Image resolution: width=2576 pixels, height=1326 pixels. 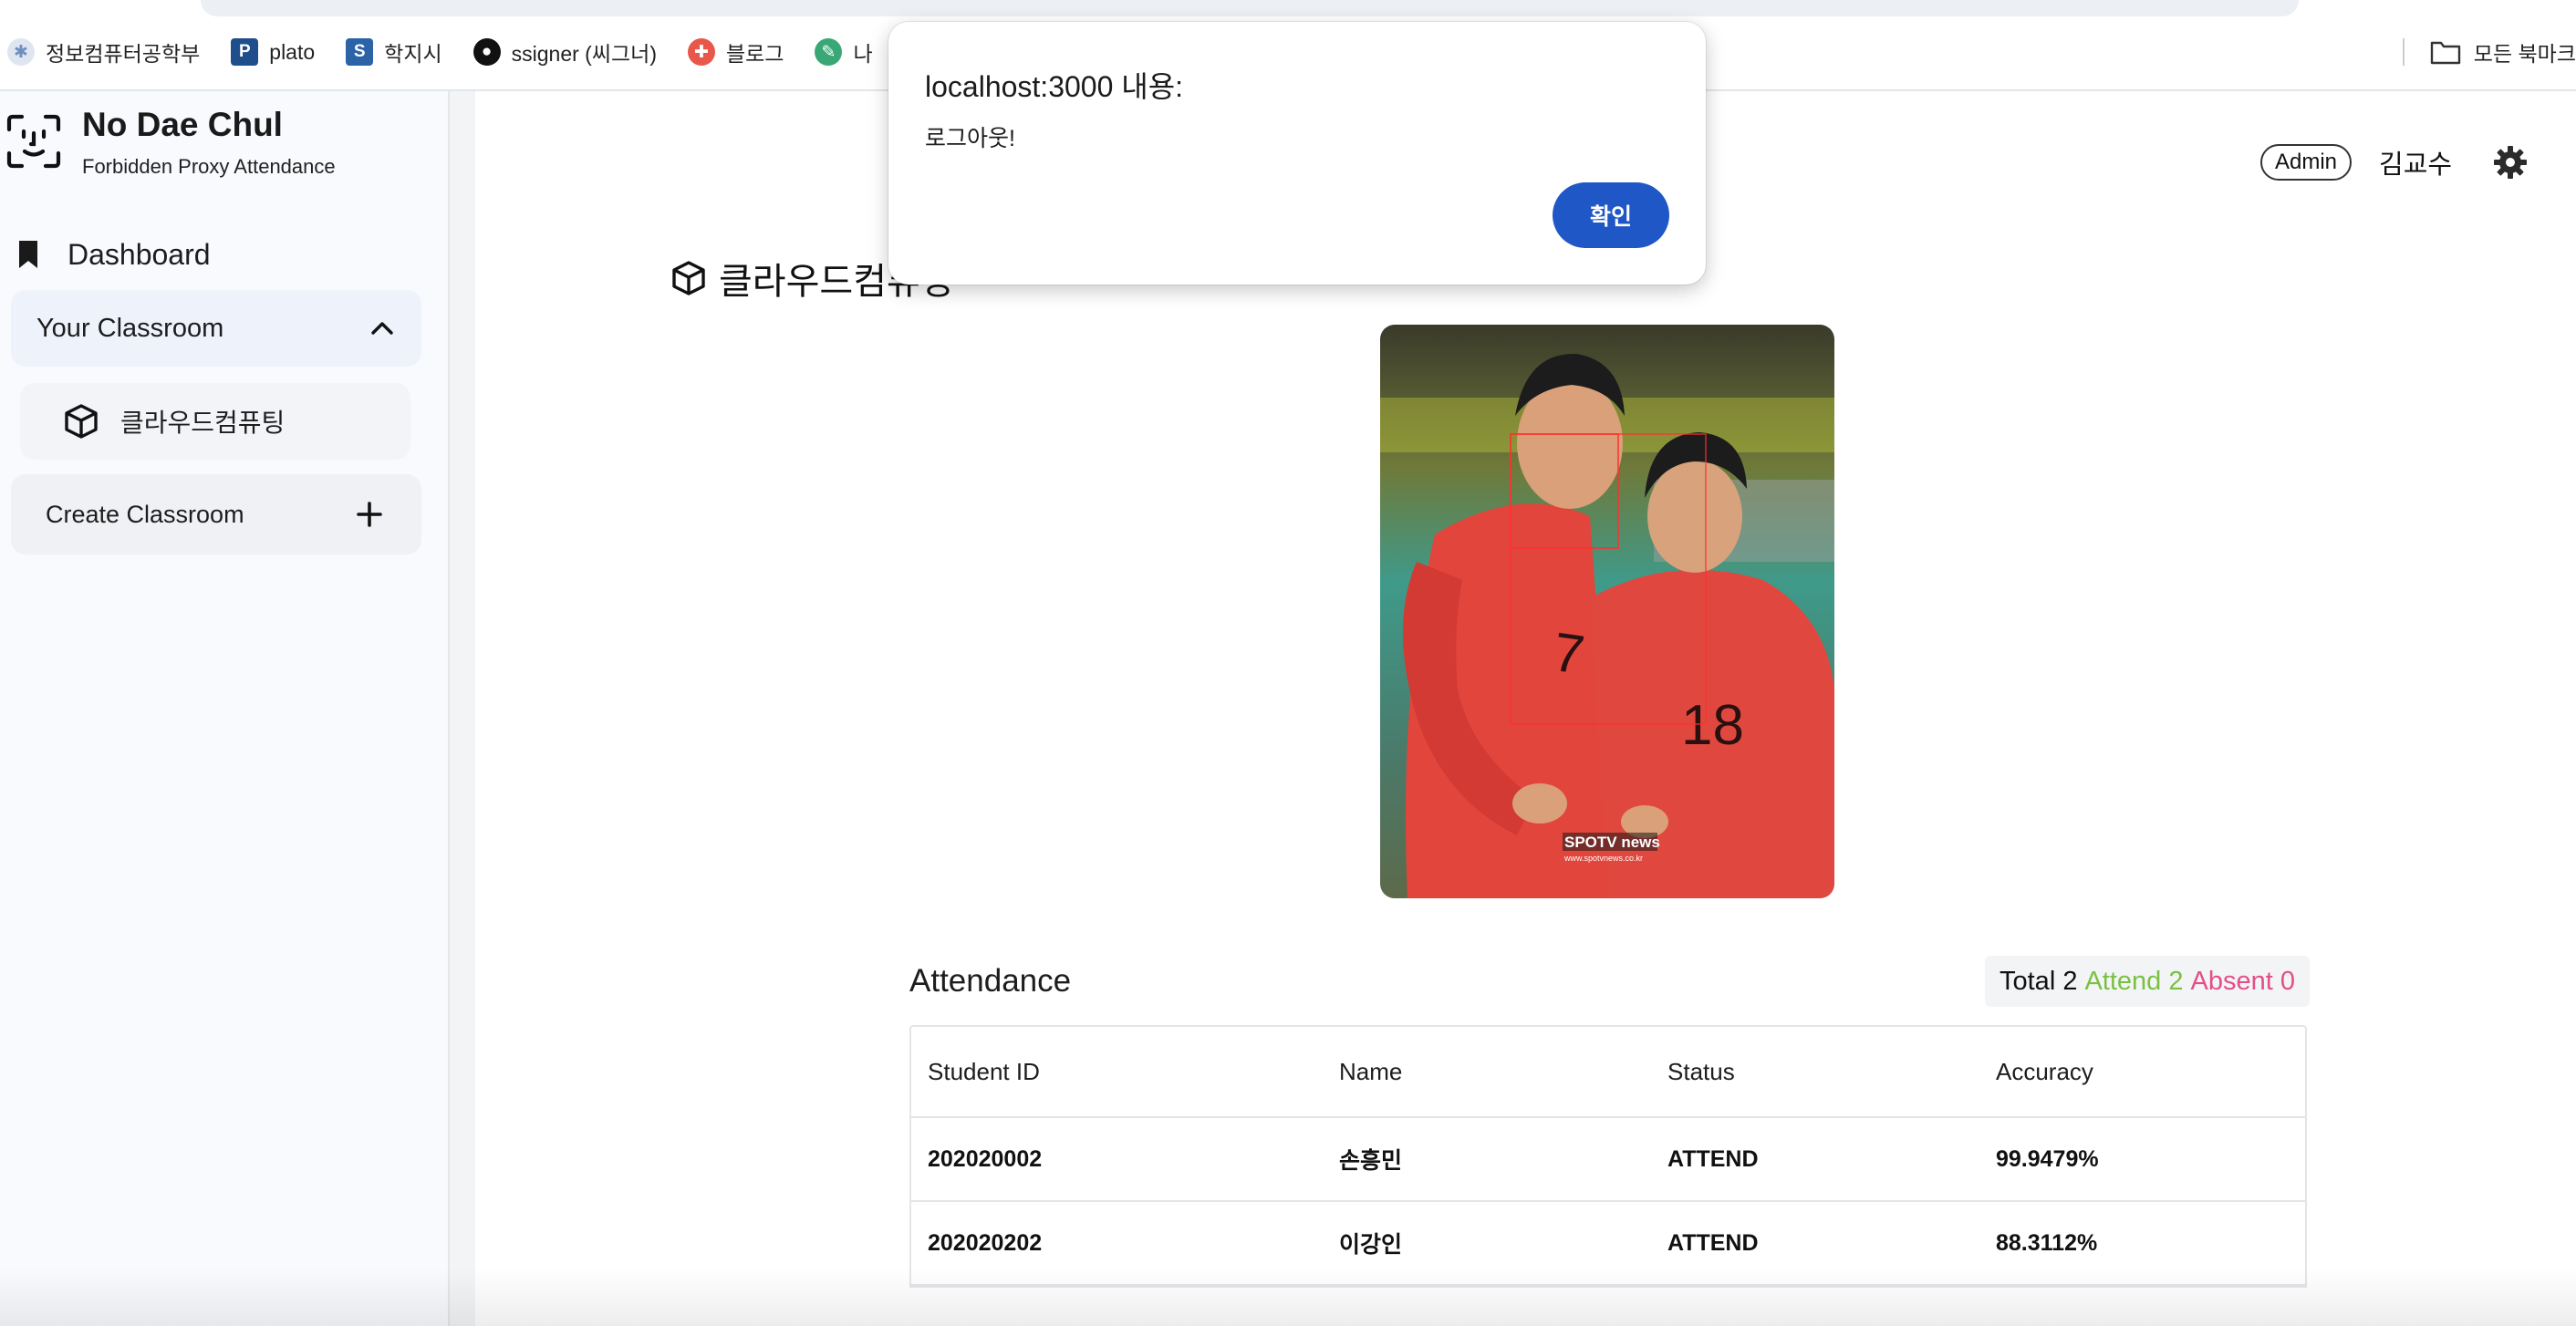 What do you see at coordinates (754, 54) in the screenshot?
I see `bookmark-label: 블로그` at bounding box center [754, 54].